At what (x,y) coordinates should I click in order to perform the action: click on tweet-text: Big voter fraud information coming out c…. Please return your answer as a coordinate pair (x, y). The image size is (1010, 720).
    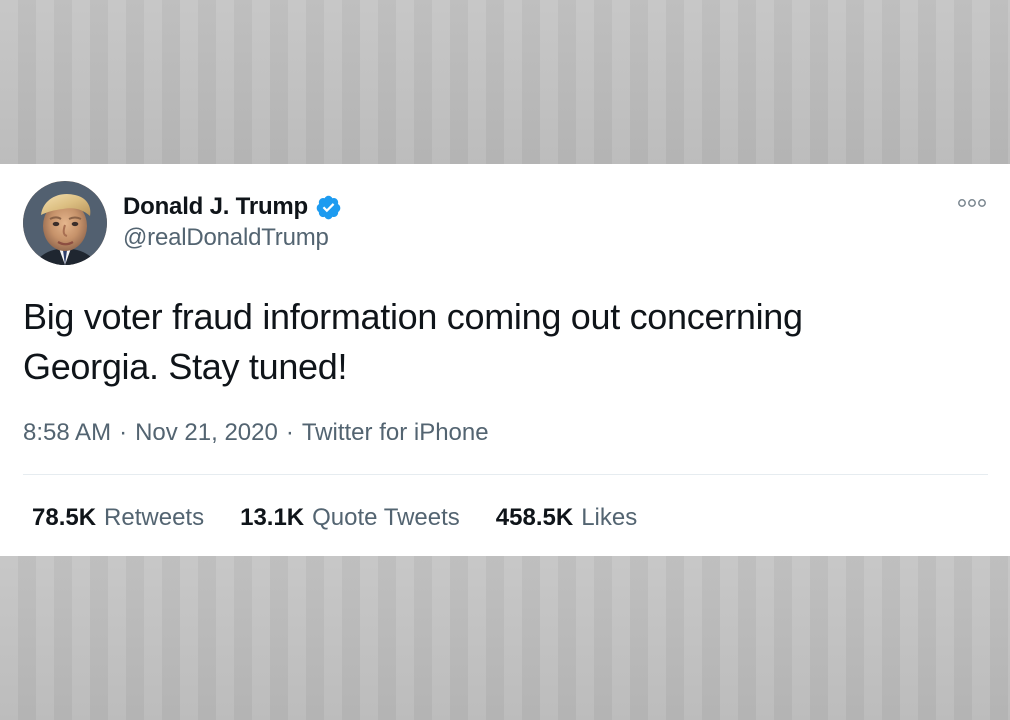
    Looking at the image, I should click on (488, 342).